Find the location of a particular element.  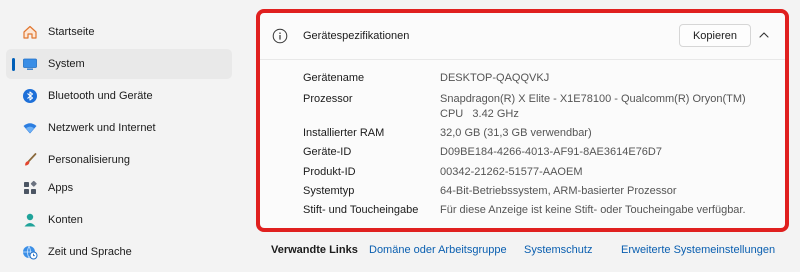

chevron-up-icon is located at coordinates (764, 35).